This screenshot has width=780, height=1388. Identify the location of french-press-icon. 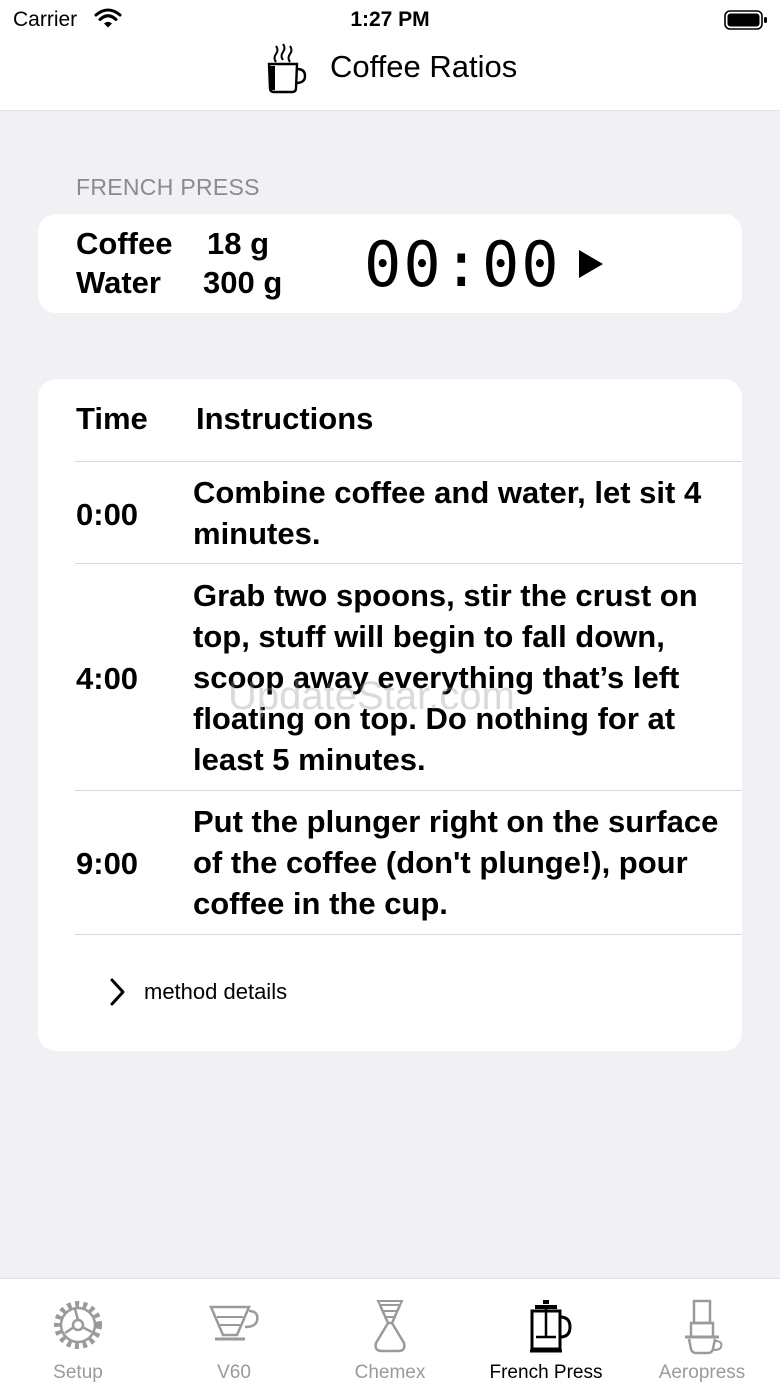
(551, 1326).